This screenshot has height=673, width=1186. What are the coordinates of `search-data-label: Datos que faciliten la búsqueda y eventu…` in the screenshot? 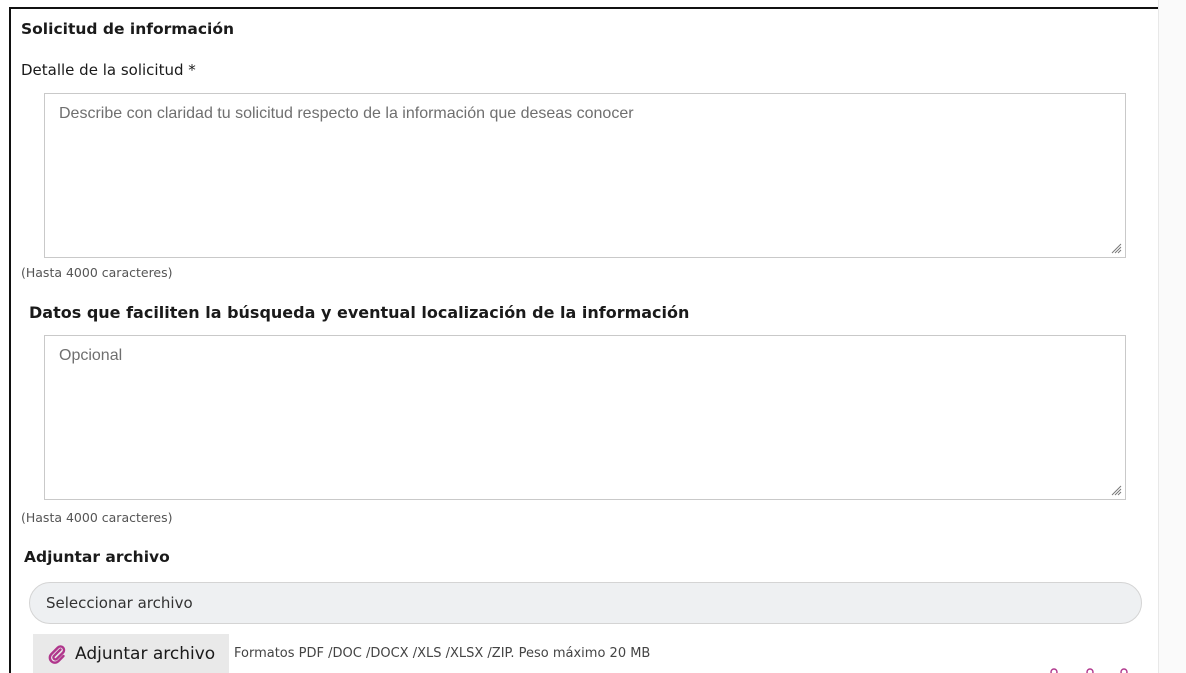 It's located at (359, 312).